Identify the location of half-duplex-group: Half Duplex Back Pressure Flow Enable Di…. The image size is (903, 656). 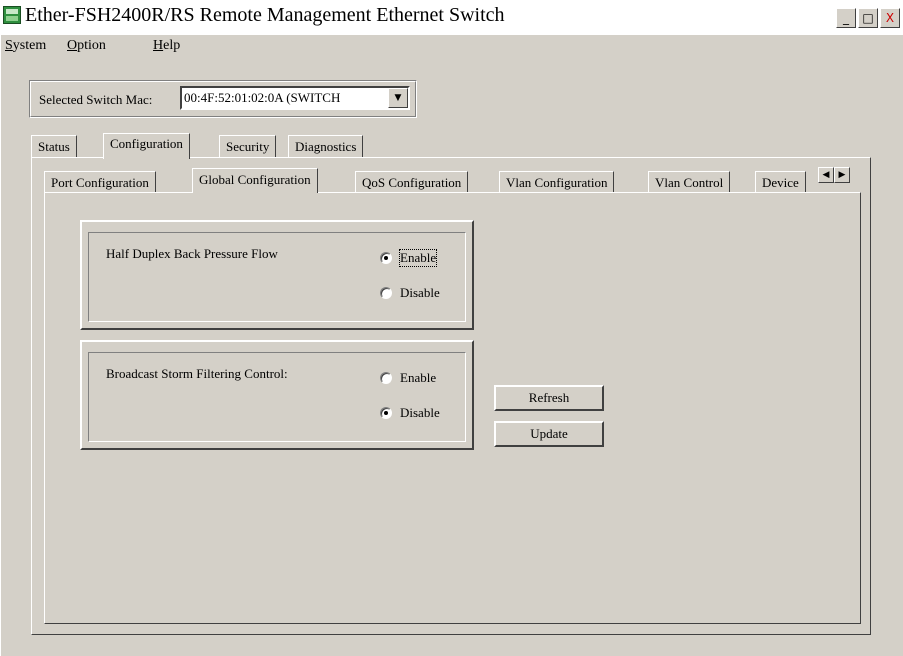
(277, 275).